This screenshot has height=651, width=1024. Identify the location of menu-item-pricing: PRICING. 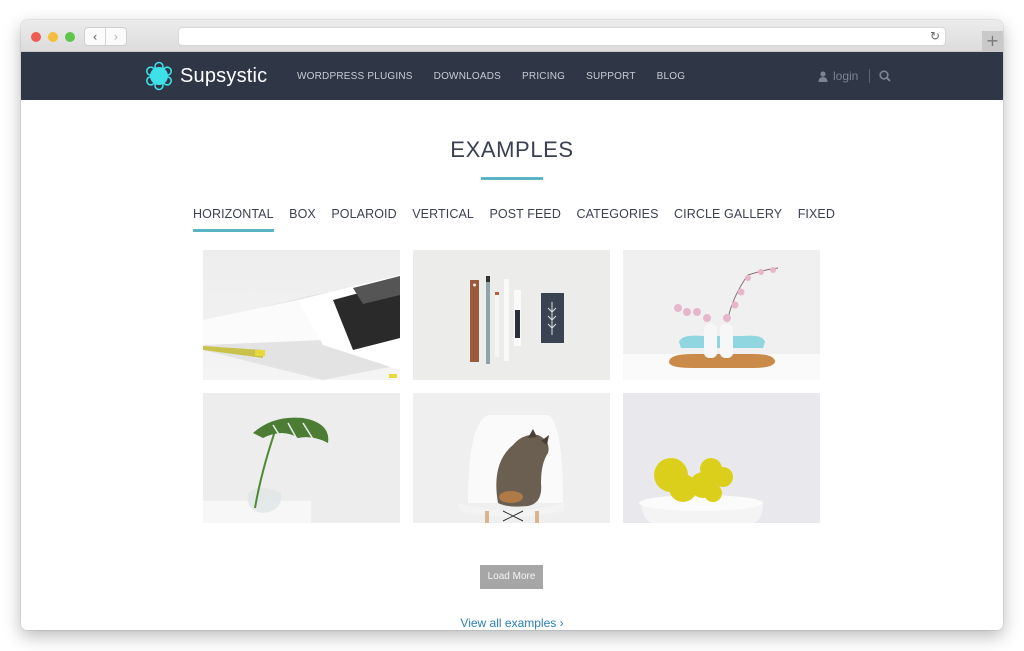
(543, 76).